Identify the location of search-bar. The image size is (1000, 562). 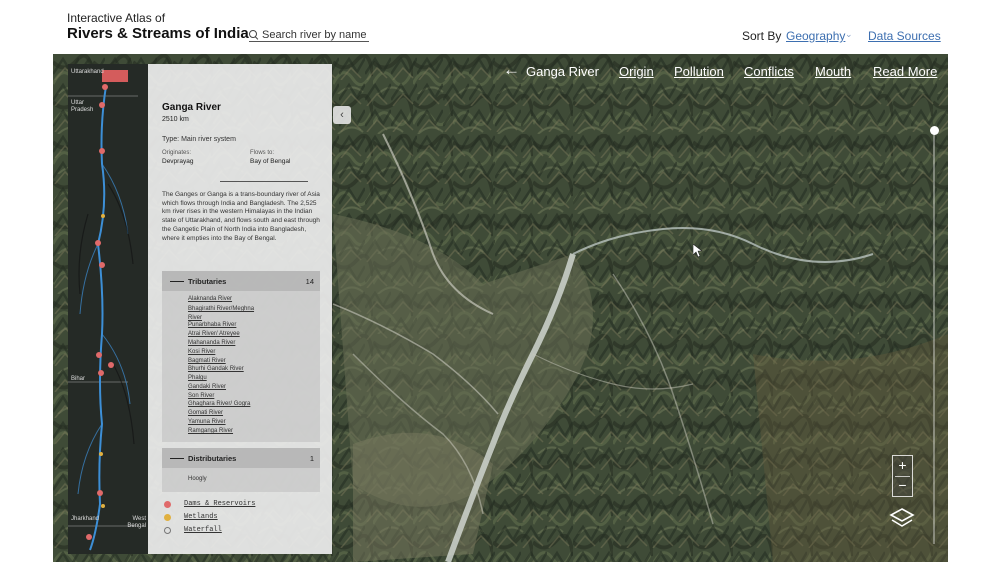
(309, 35).